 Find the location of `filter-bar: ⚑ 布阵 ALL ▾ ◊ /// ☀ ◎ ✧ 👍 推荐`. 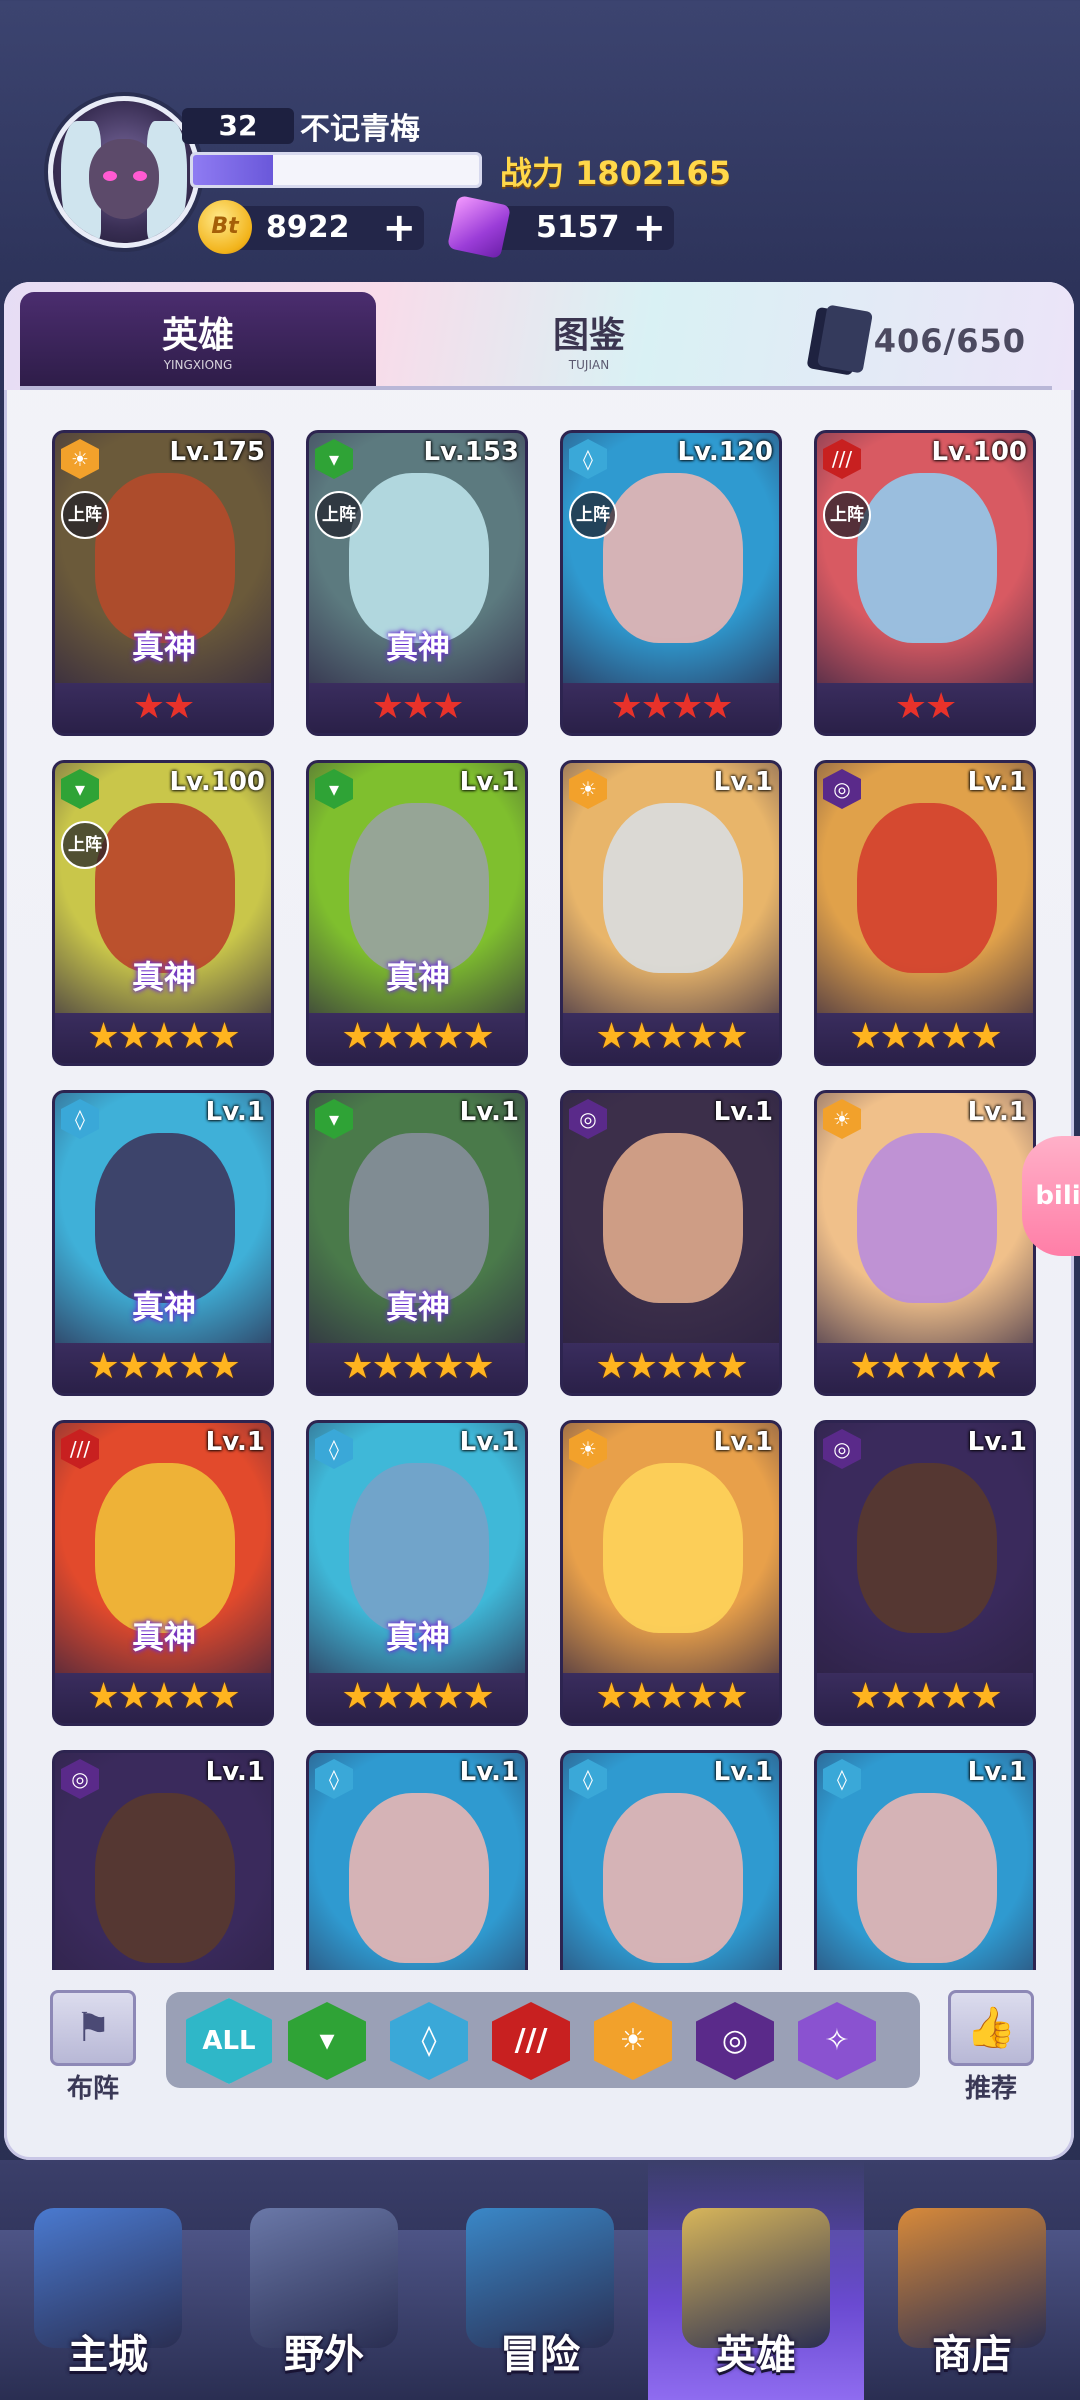

filter-bar: ⚑ 布阵 ALL ▾ ◊ /// ☀ ◎ ✧ 👍 推荐 is located at coordinates (539, 2051).